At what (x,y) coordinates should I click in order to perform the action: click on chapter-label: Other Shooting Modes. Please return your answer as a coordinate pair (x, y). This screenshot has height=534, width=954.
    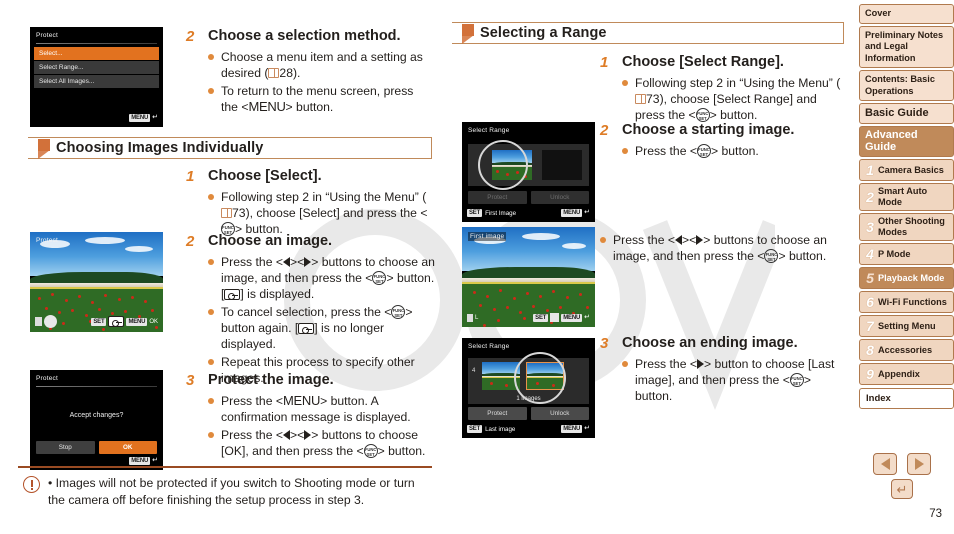
    Looking at the image, I should click on (911, 226).